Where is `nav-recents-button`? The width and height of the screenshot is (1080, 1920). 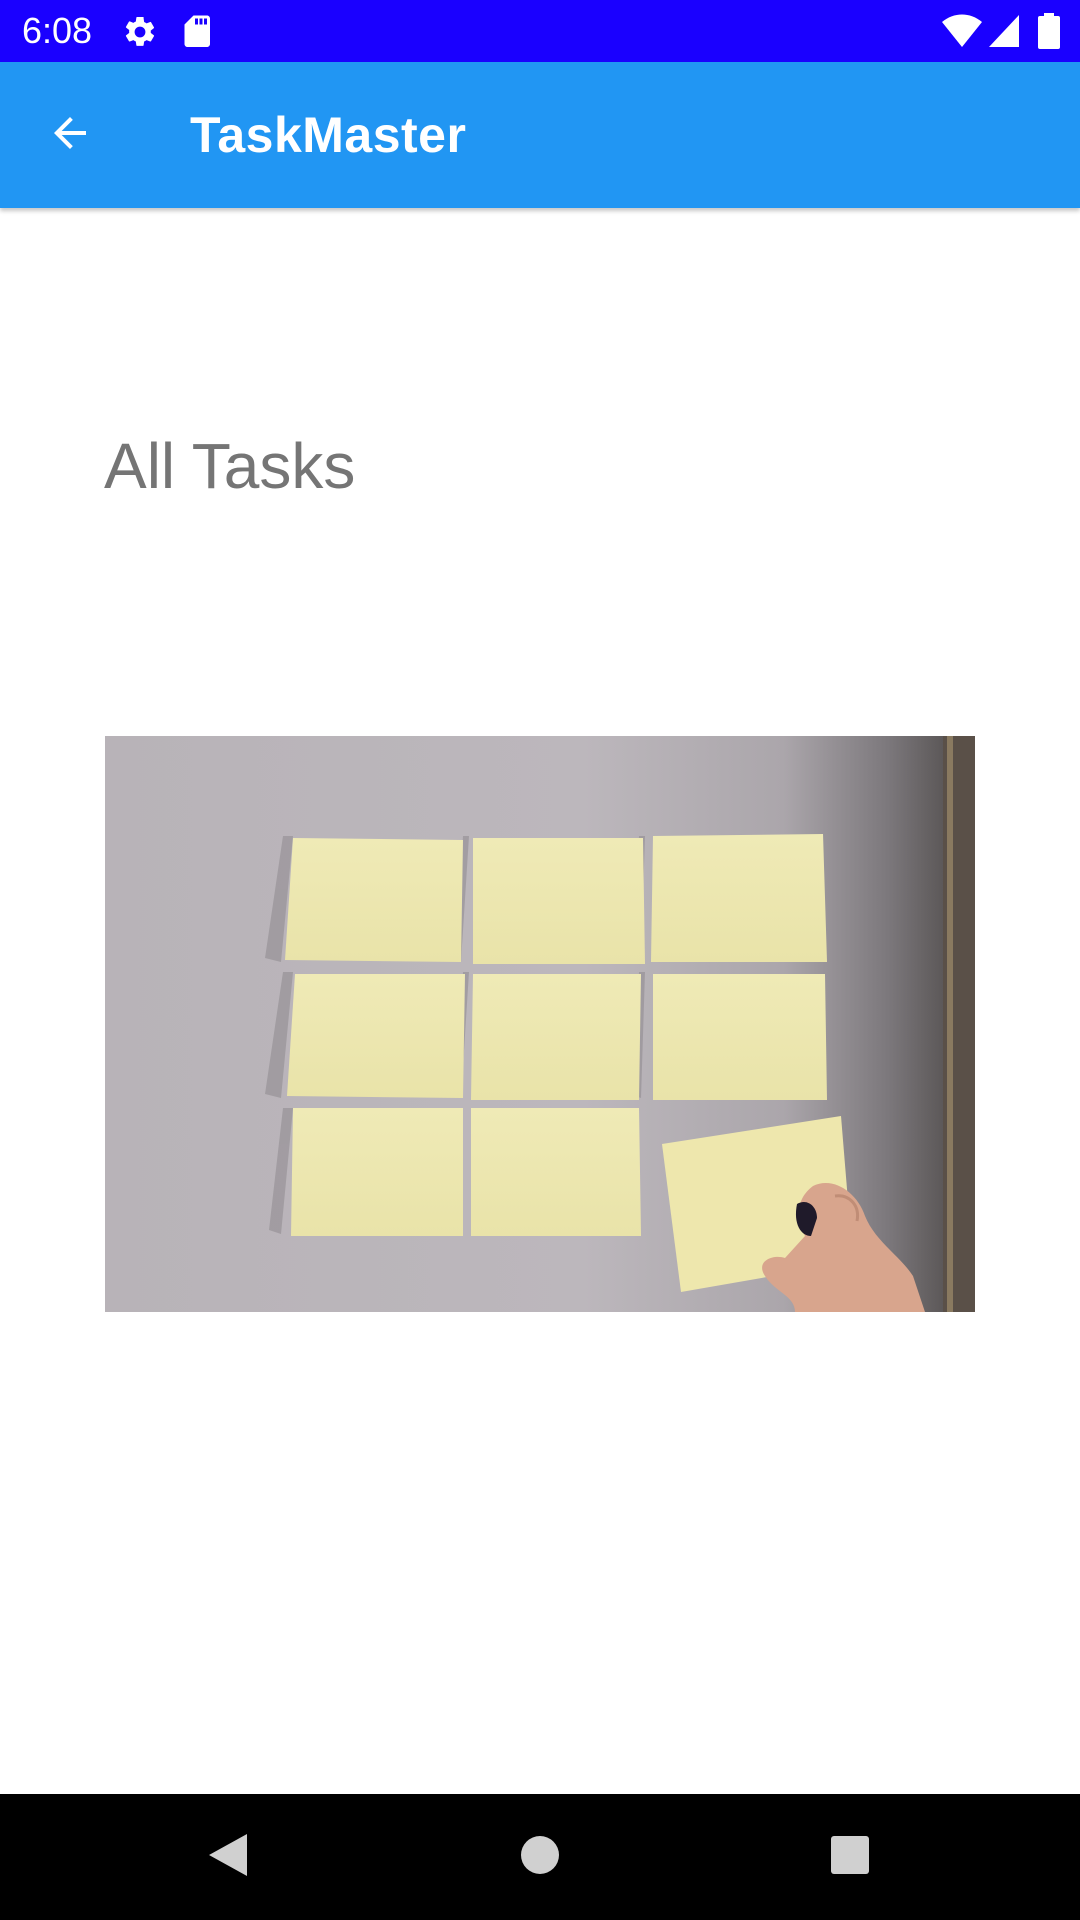 nav-recents-button is located at coordinates (850, 1857).